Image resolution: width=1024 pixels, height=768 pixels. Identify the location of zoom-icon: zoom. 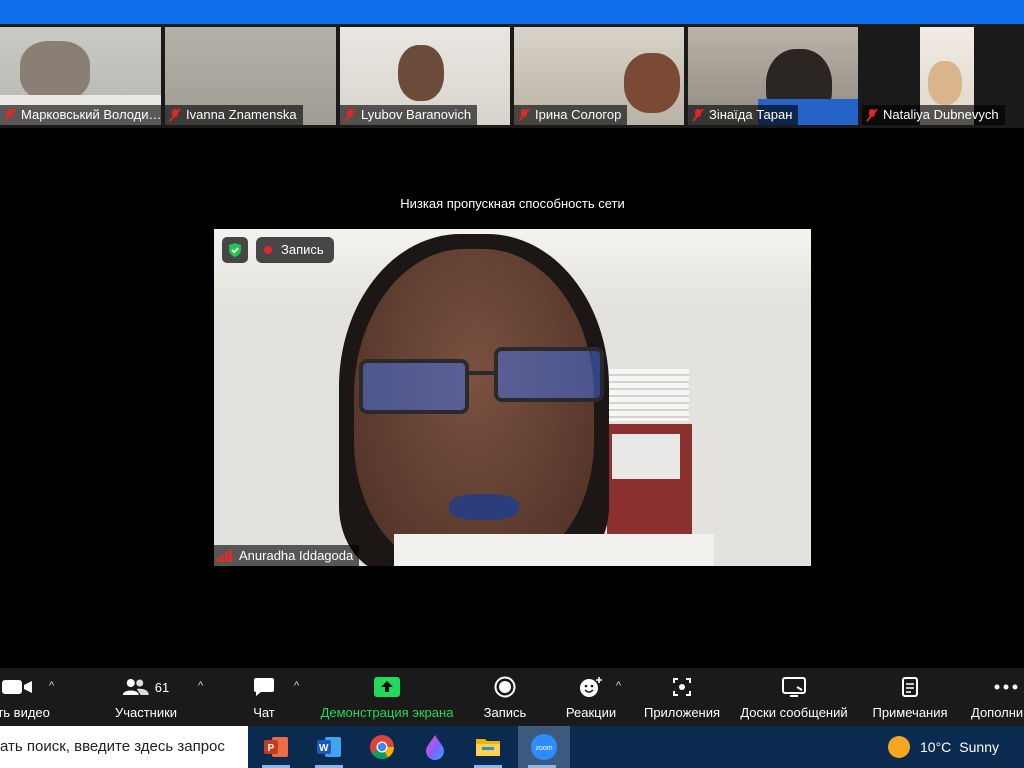
(544, 747).